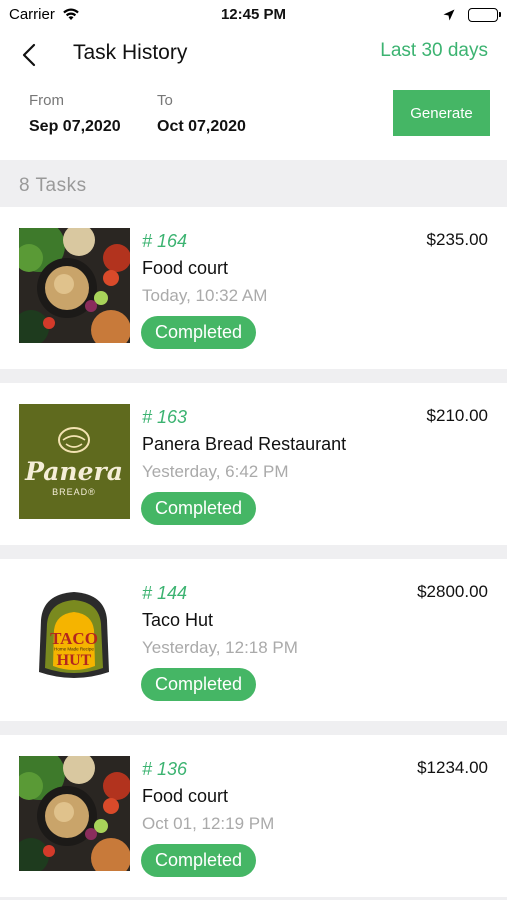  Describe the element at coordinates (253, 54) in the screenshot. I see `nav-header: Task History Last 30 days` at that location.